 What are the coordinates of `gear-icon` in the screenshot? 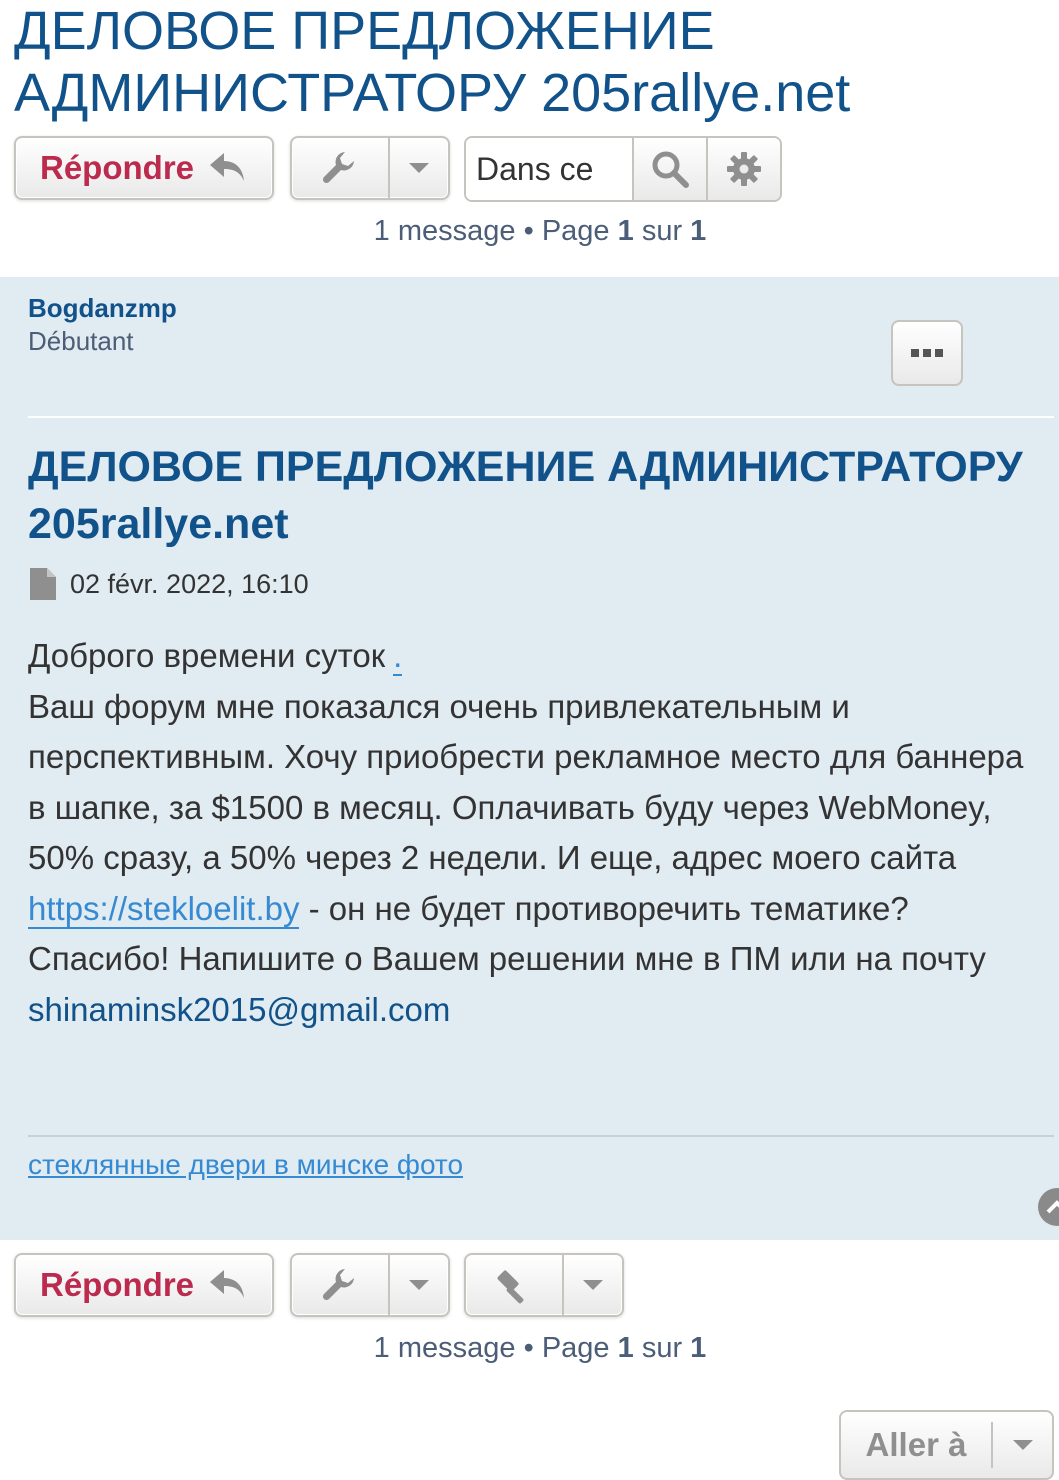 It's located at (744, 169).